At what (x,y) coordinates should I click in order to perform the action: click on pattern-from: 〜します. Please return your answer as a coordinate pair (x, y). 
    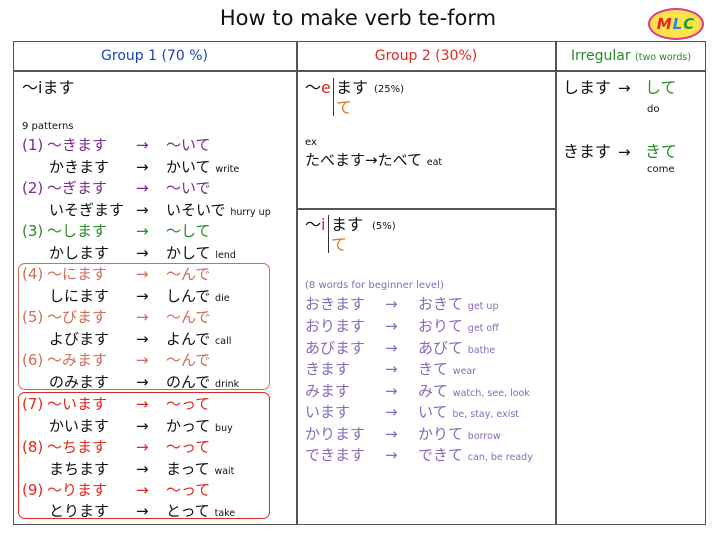
    Looking at the image, I should click on (77, 231).